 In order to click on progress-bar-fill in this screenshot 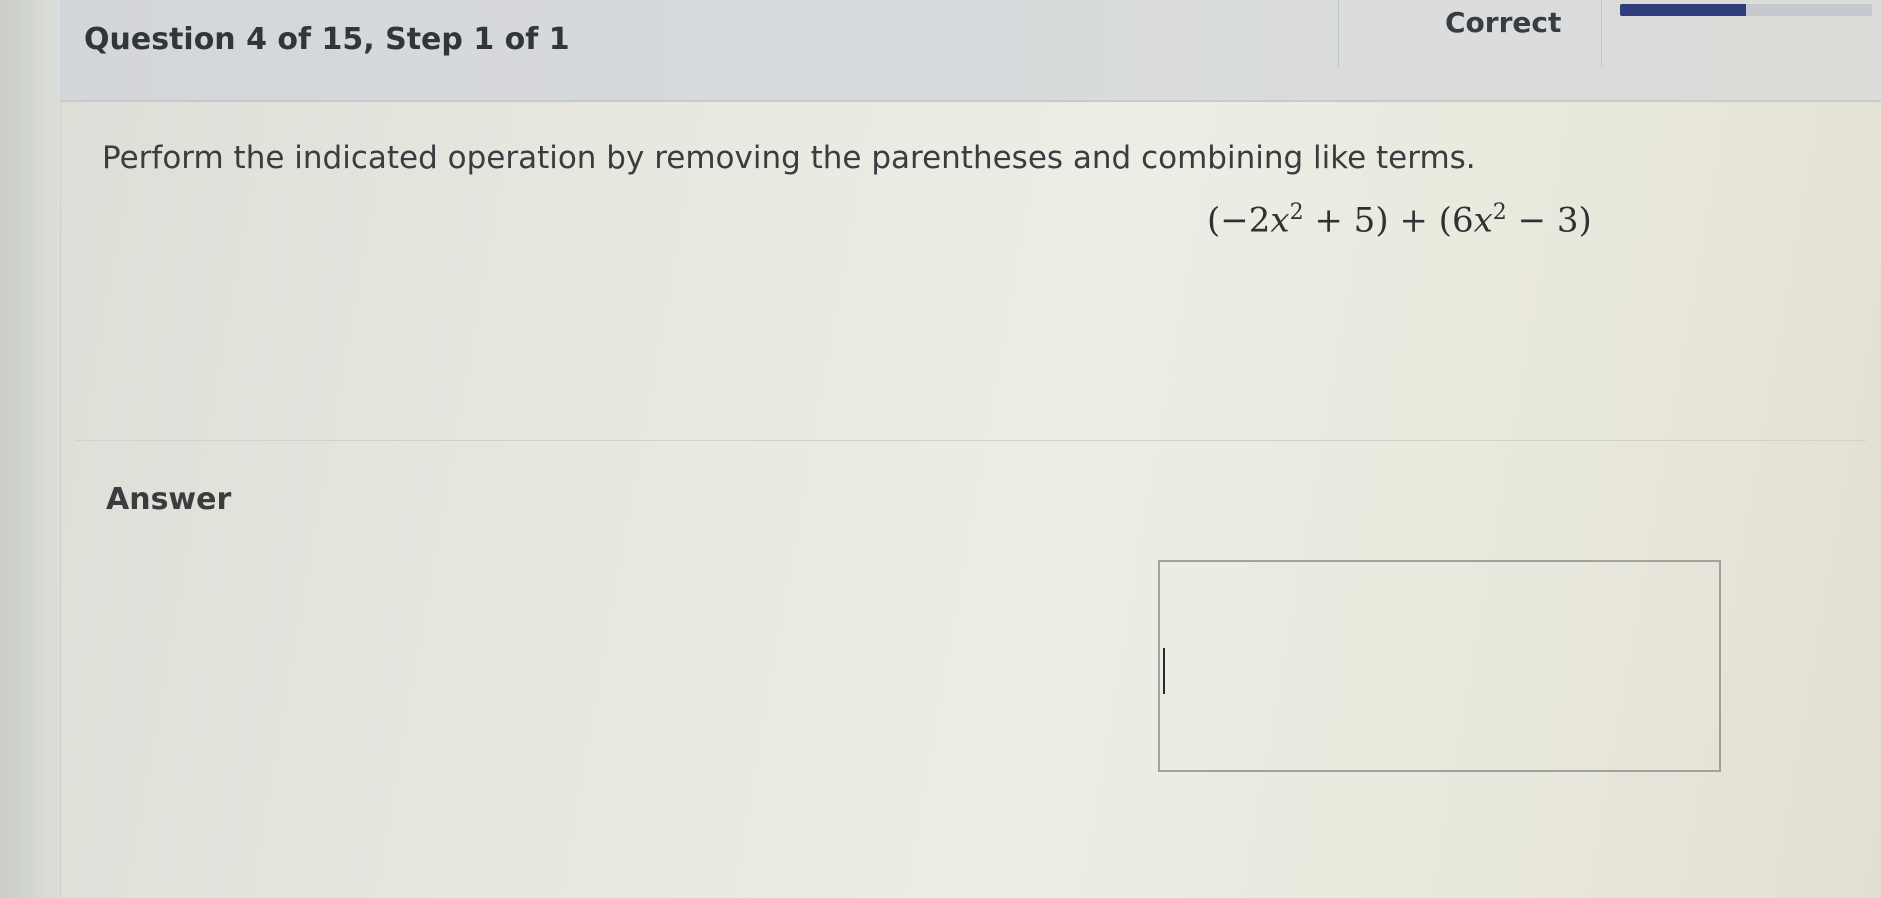, I will do `click(1683, 10)`.